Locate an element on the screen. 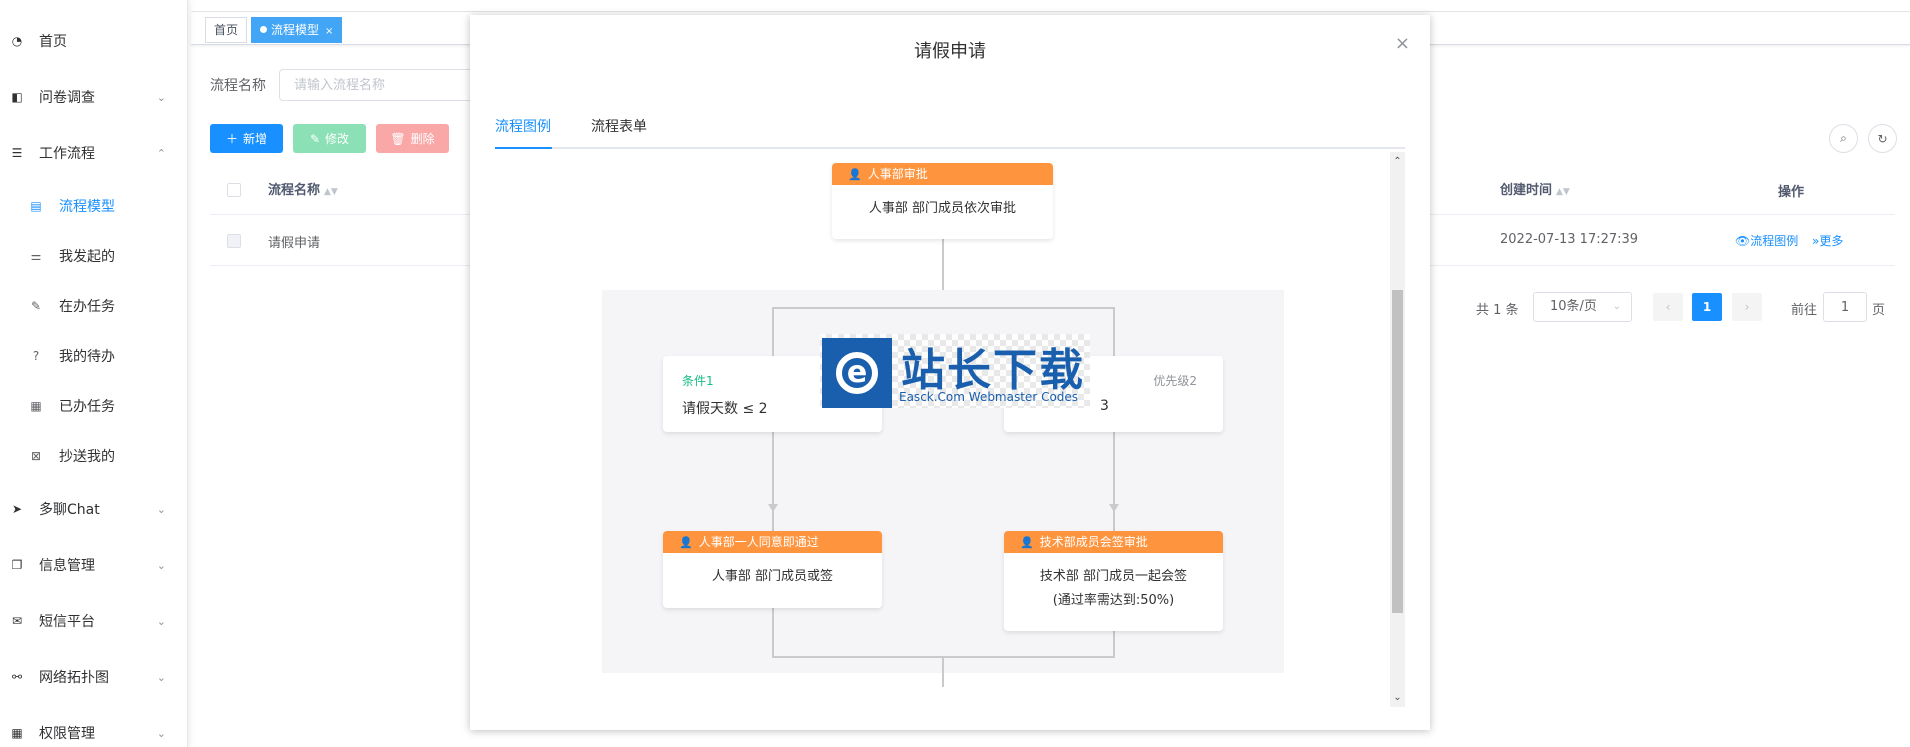  node-header: 👤 人事部一人同意即通过 is located at coordinates (772, 542).